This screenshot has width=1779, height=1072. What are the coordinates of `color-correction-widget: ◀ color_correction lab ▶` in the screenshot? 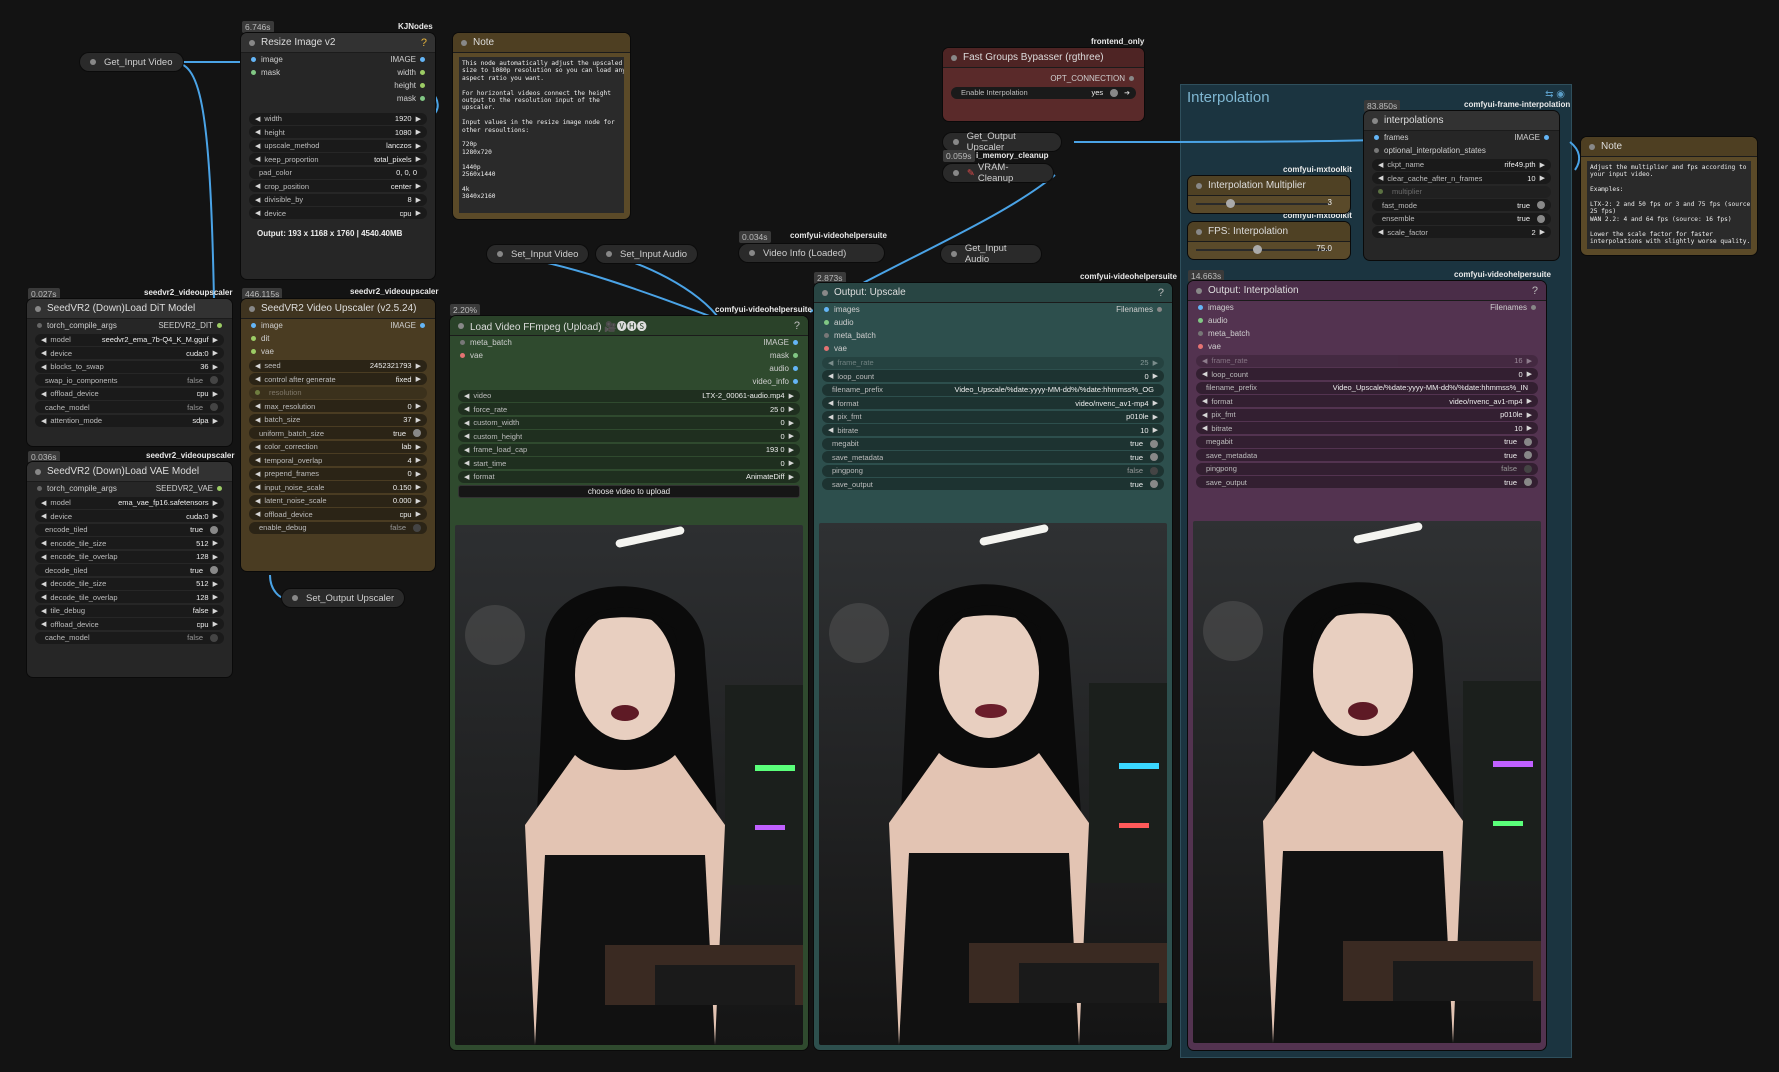 It's located at (338, 446).